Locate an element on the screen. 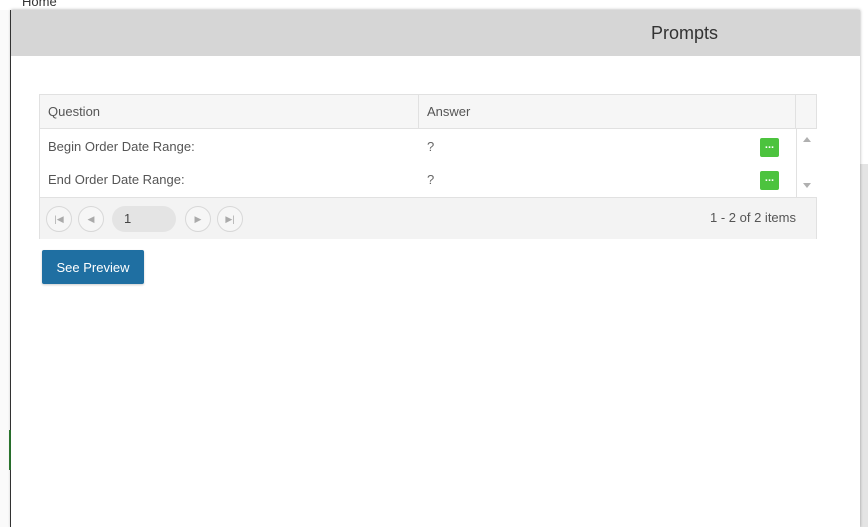 The width and height of the screenshot is (868, 527). see-preview-button: See Preview is located at coordinates (93, 267).